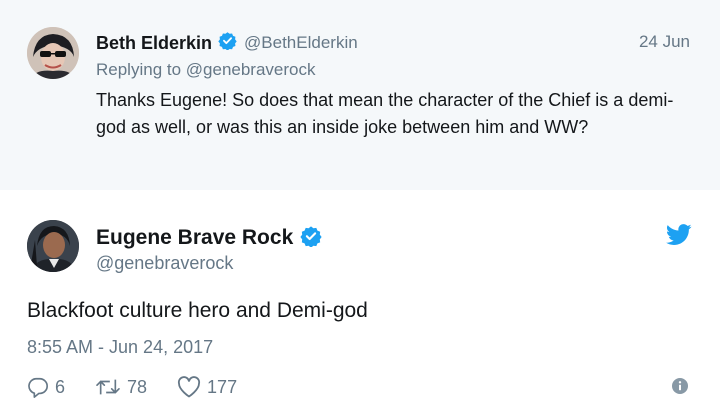  I want to click on tweet-author-name: Eugene Brave Rock, so click(194, 238).